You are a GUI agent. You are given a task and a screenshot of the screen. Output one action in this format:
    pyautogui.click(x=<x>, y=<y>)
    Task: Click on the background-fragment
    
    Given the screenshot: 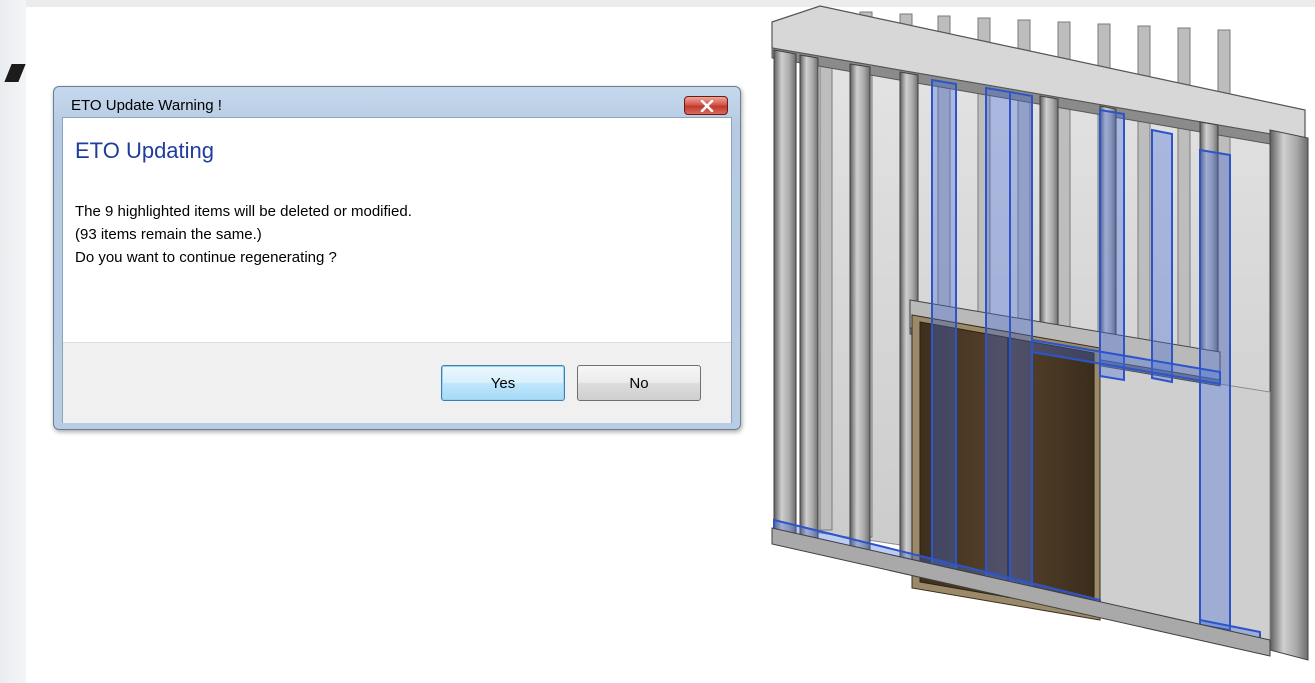 What is the action you would take?
    pyautogui.click(x=15, y=73)
    